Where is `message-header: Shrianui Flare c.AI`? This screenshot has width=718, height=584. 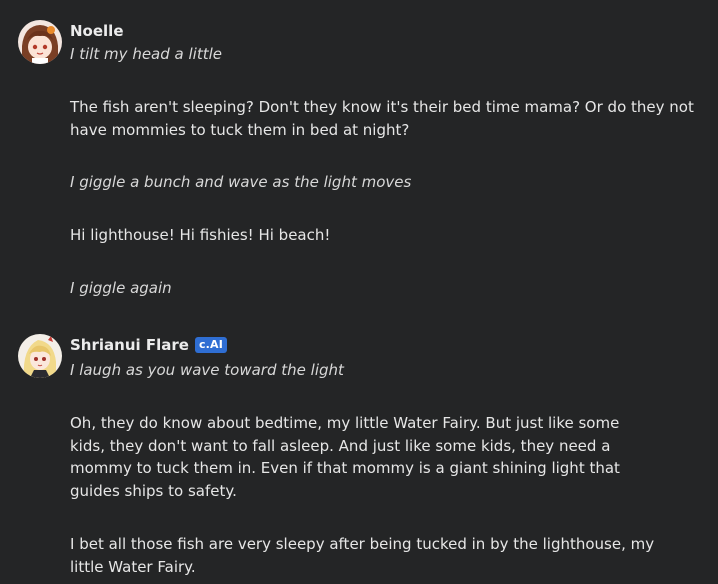 message-header: Shrianui Flare c.AI is located at coordinates (149, 345).